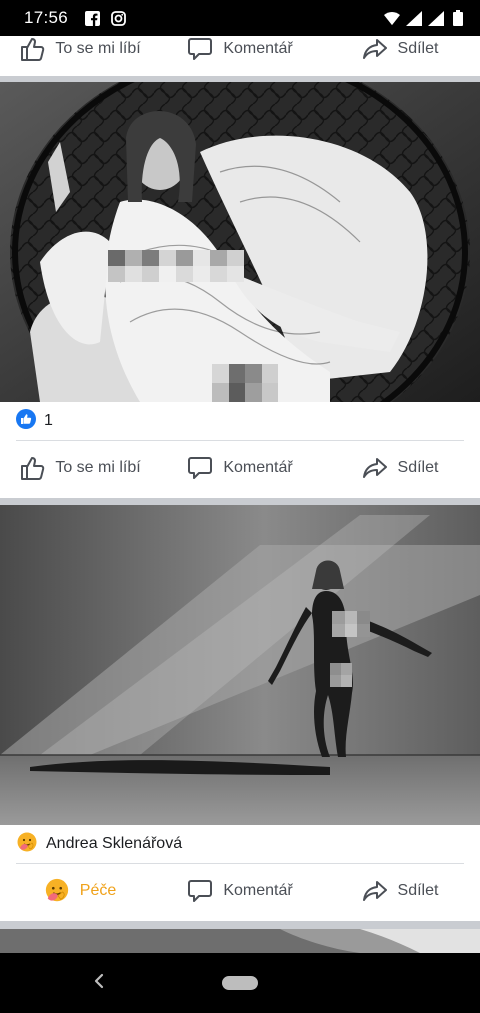 Image resolution: width=480 pixels, height=1013 pixels. Describe the element at coordinates (48, 420) in the screenshot. I see `reaction-count: 1` at that location.